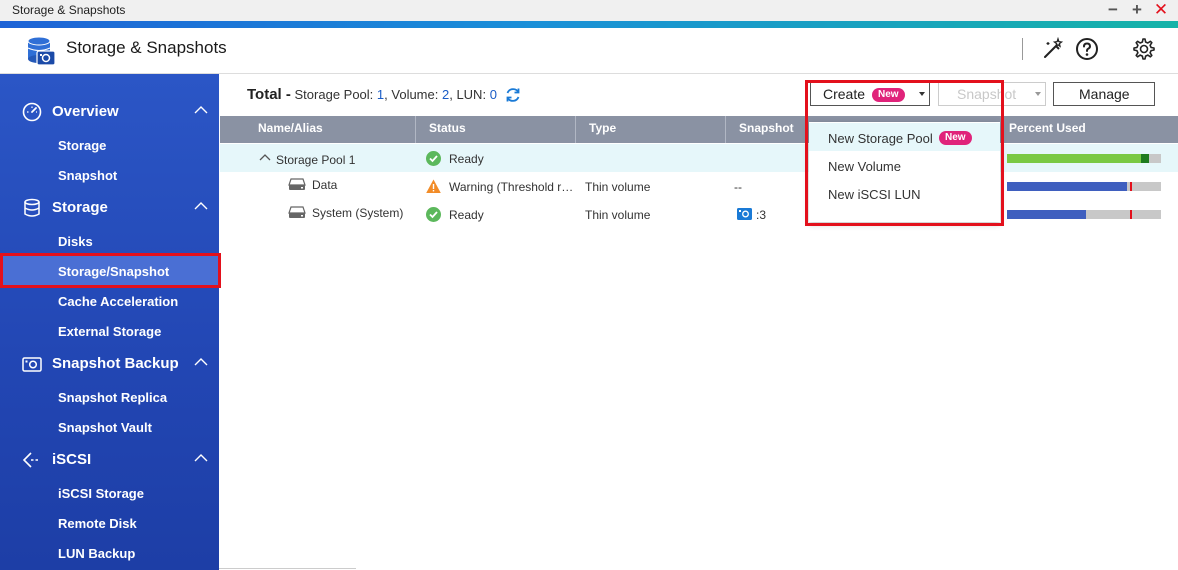 This screenshot has height=570, width=1178. Describe the element at coordinates (1053, 49) in the screenshot. I see `magic-wand-icon` at that location.